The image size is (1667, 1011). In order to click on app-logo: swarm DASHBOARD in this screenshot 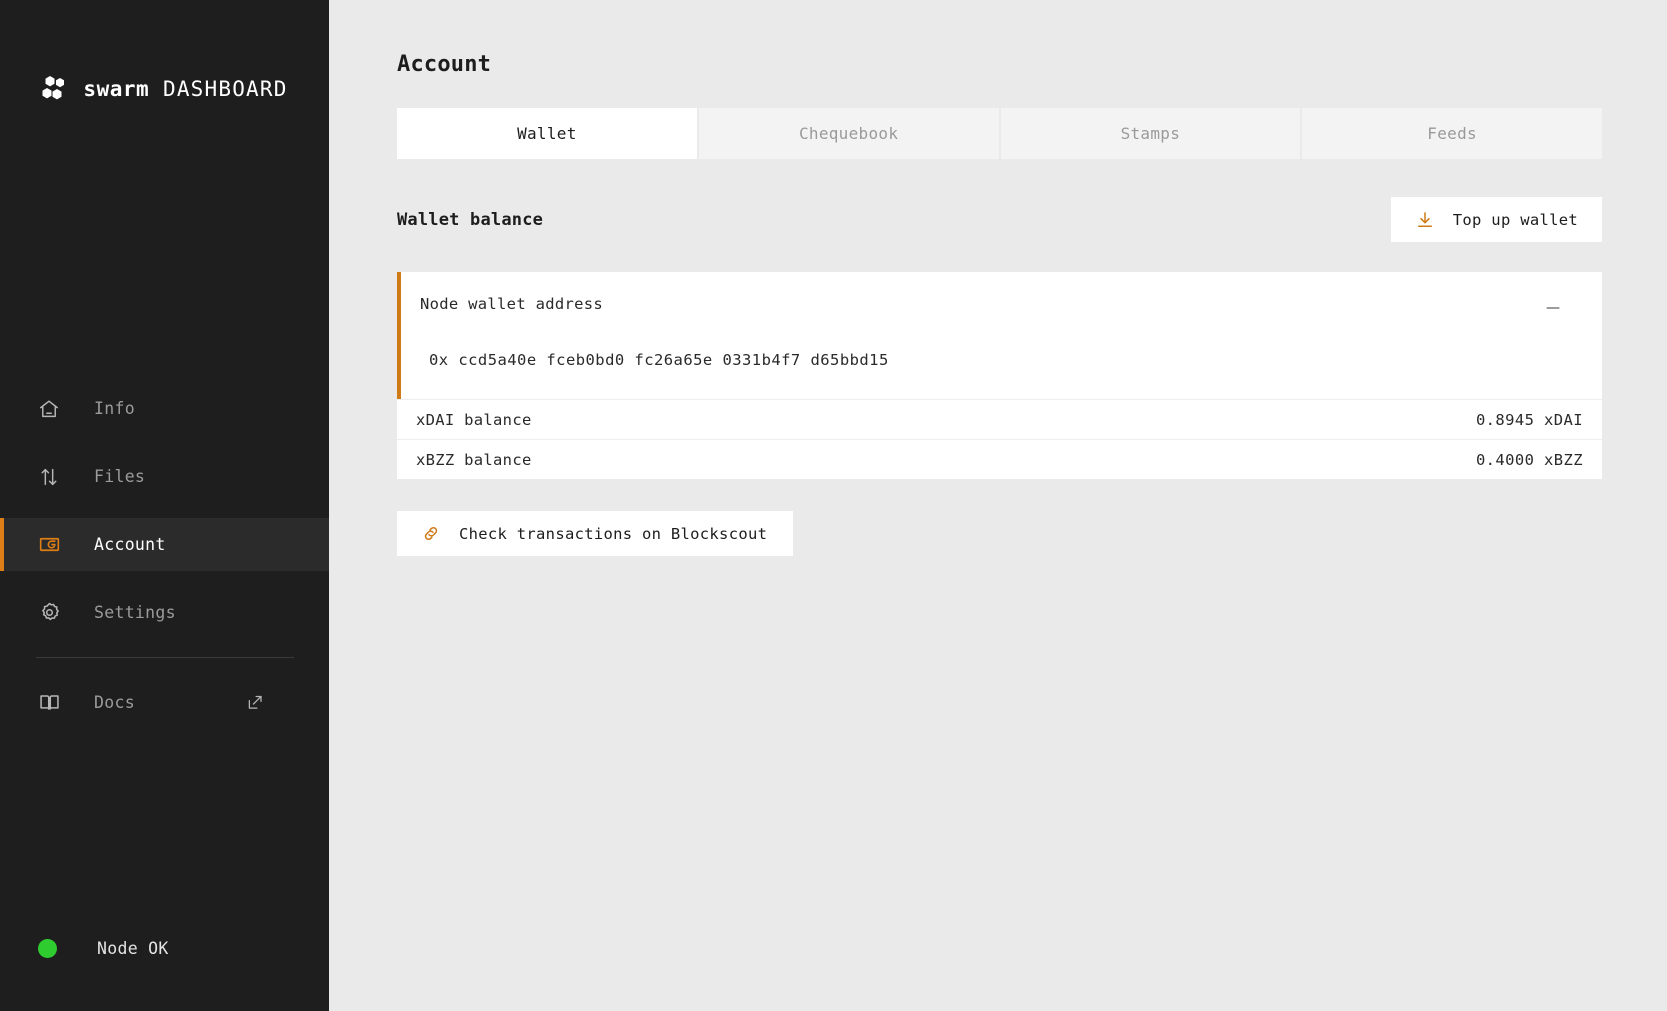, I will do `click(164, 89)`.